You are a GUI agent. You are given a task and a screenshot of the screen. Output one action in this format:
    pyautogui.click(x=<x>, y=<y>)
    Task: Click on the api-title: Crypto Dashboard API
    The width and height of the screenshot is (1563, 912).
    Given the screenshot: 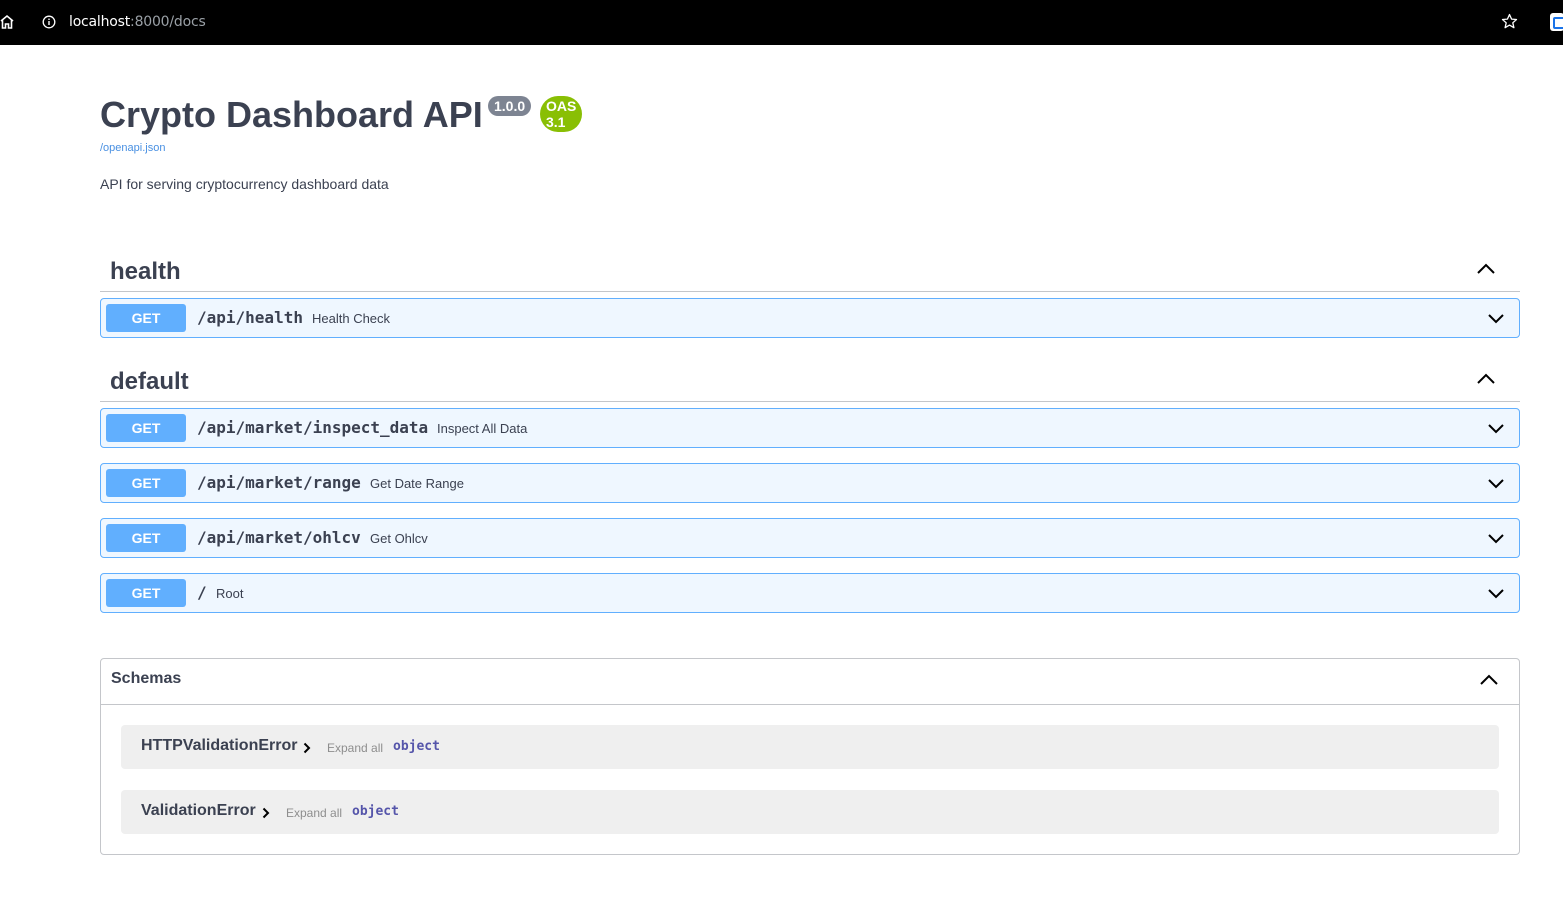 What is the action you would take?
    pyautogui.click(x=291, y=114)
    